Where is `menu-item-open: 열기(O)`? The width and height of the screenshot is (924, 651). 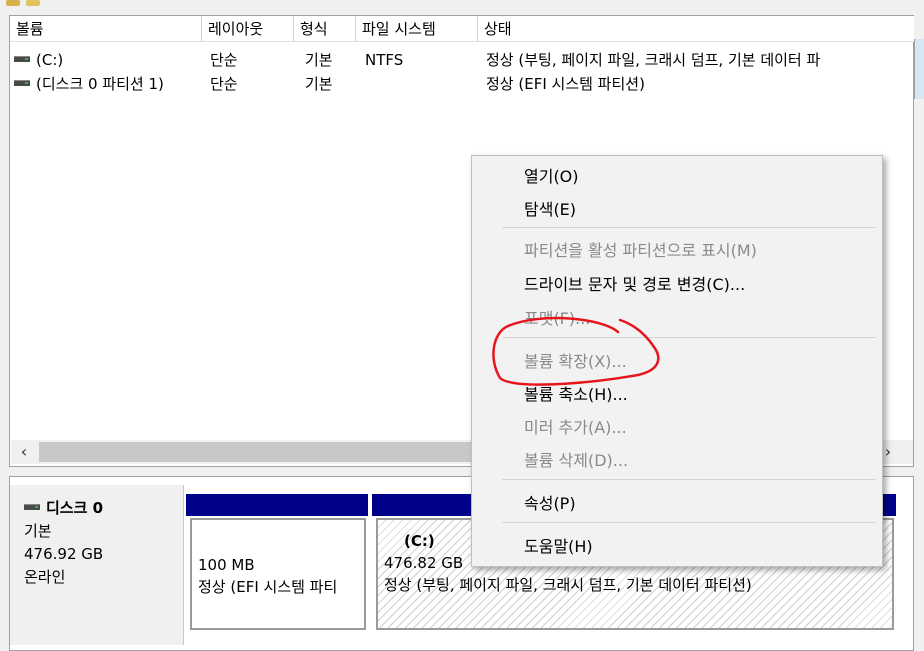
menu-item-open: 열기(O) is located at coordinates (551, 177).